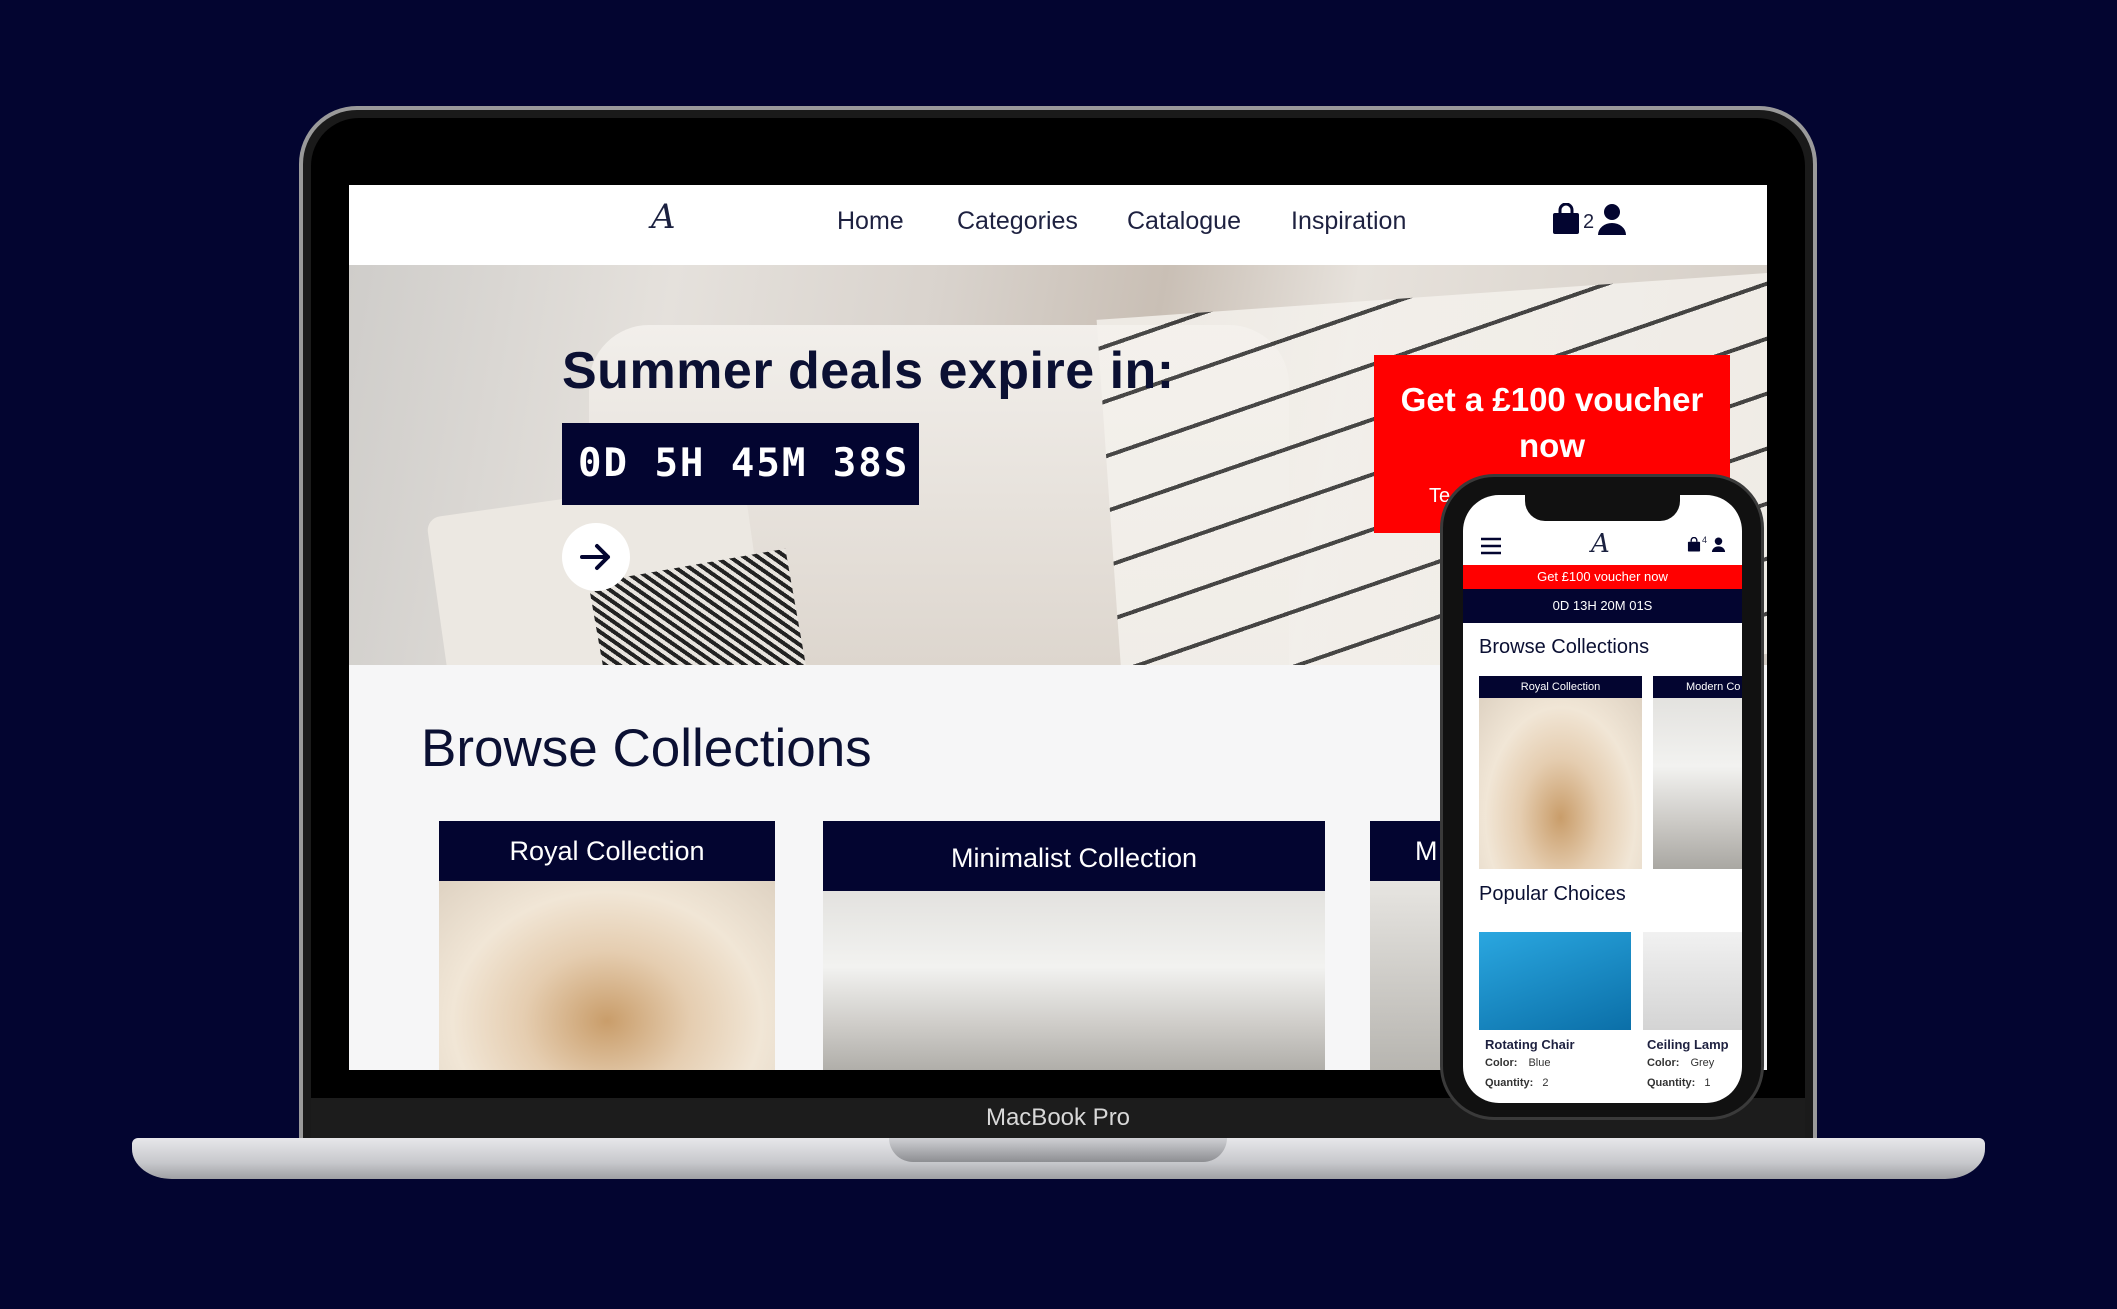 This screenshot has width=2117, height=1309. I want to click on product-color-value: Blue, so click(1539, 1063).